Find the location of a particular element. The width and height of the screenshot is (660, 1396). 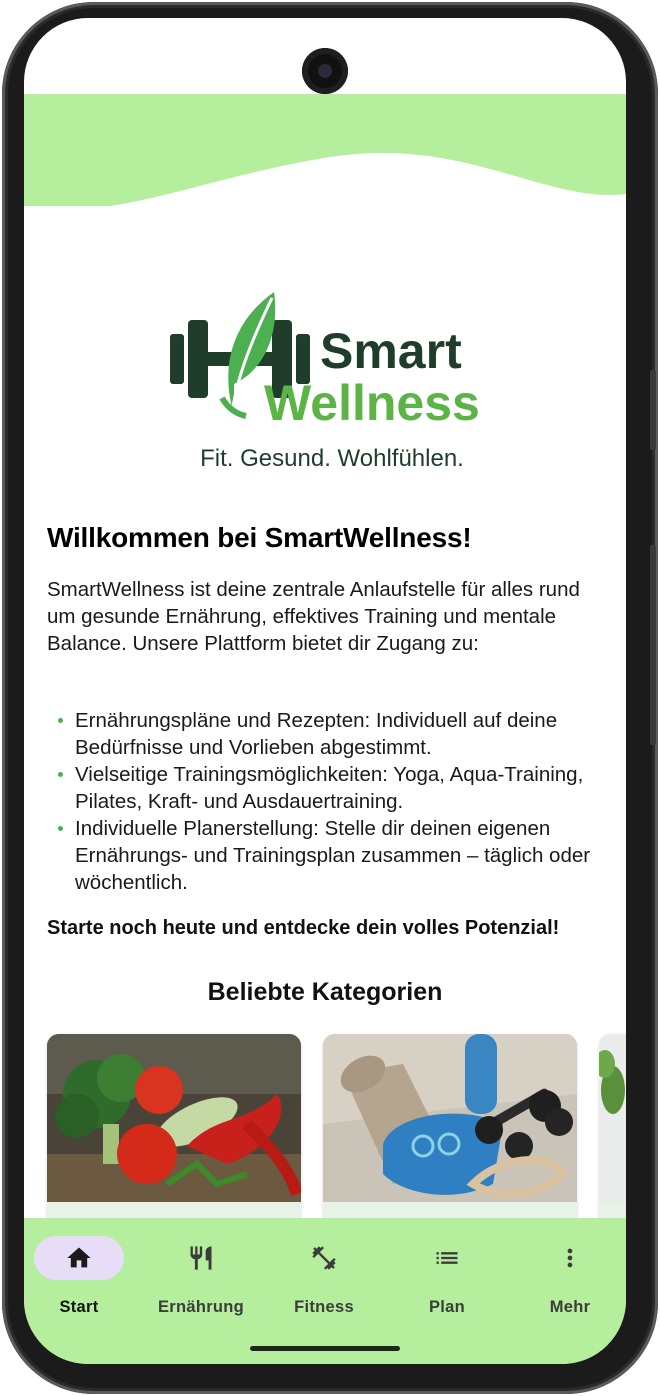

logo-text-smart: Smart is located at coordinates (391, 351).